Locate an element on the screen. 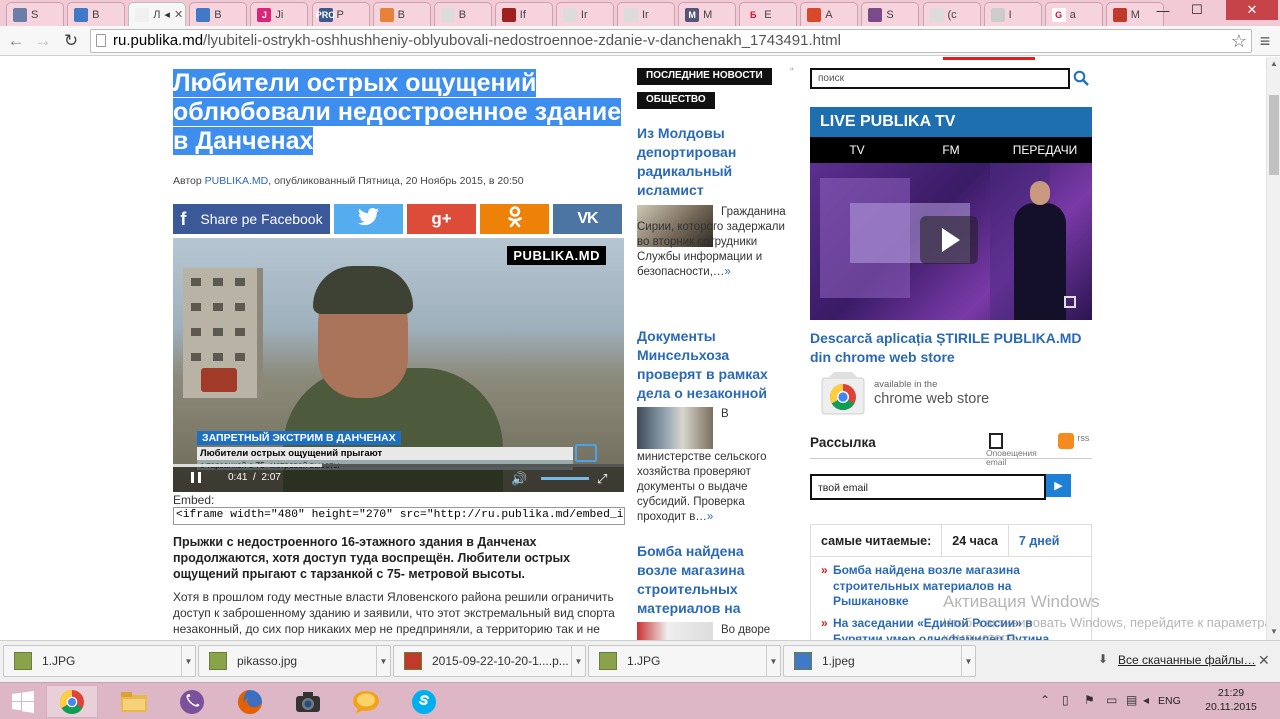  browser-tab: БE is located at coordinates (768, 14).